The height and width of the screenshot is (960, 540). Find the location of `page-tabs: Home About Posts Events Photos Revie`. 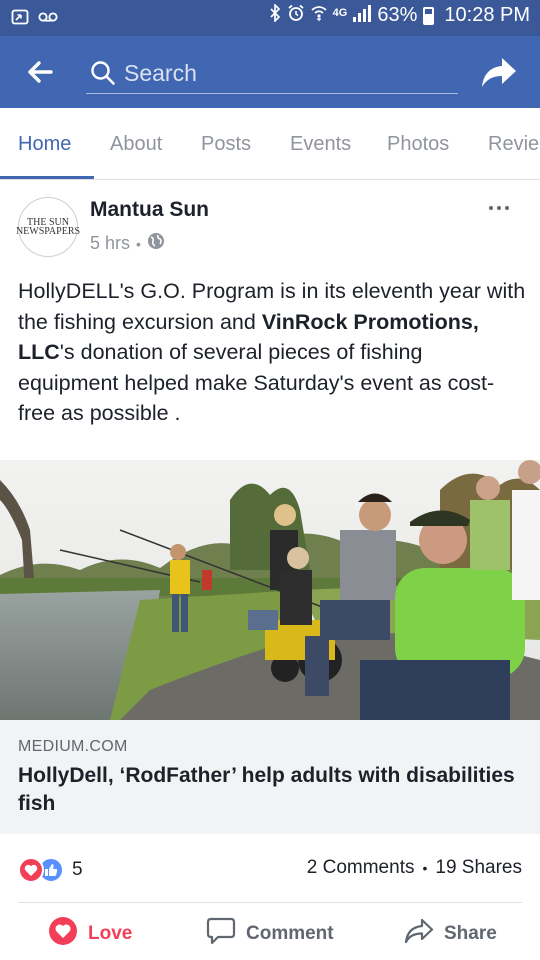

page-tabs: Home About Posts Events Photos Revie is located at coordinates (270, 144).